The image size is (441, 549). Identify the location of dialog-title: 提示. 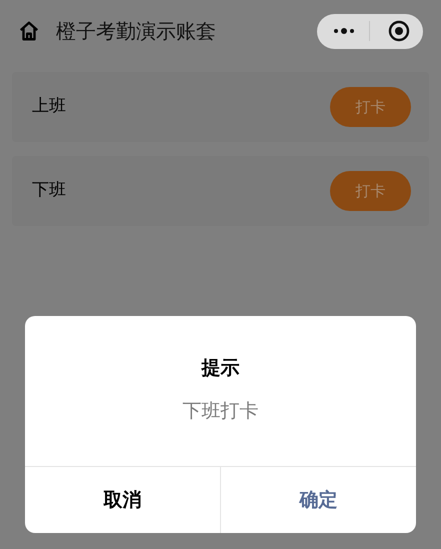
(221, 368).